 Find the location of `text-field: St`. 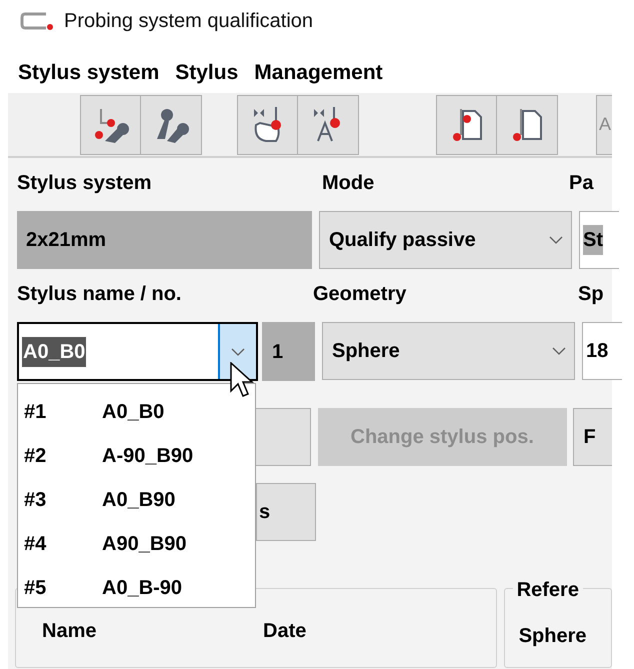

text-field: St is located at coordinates (599, 240).